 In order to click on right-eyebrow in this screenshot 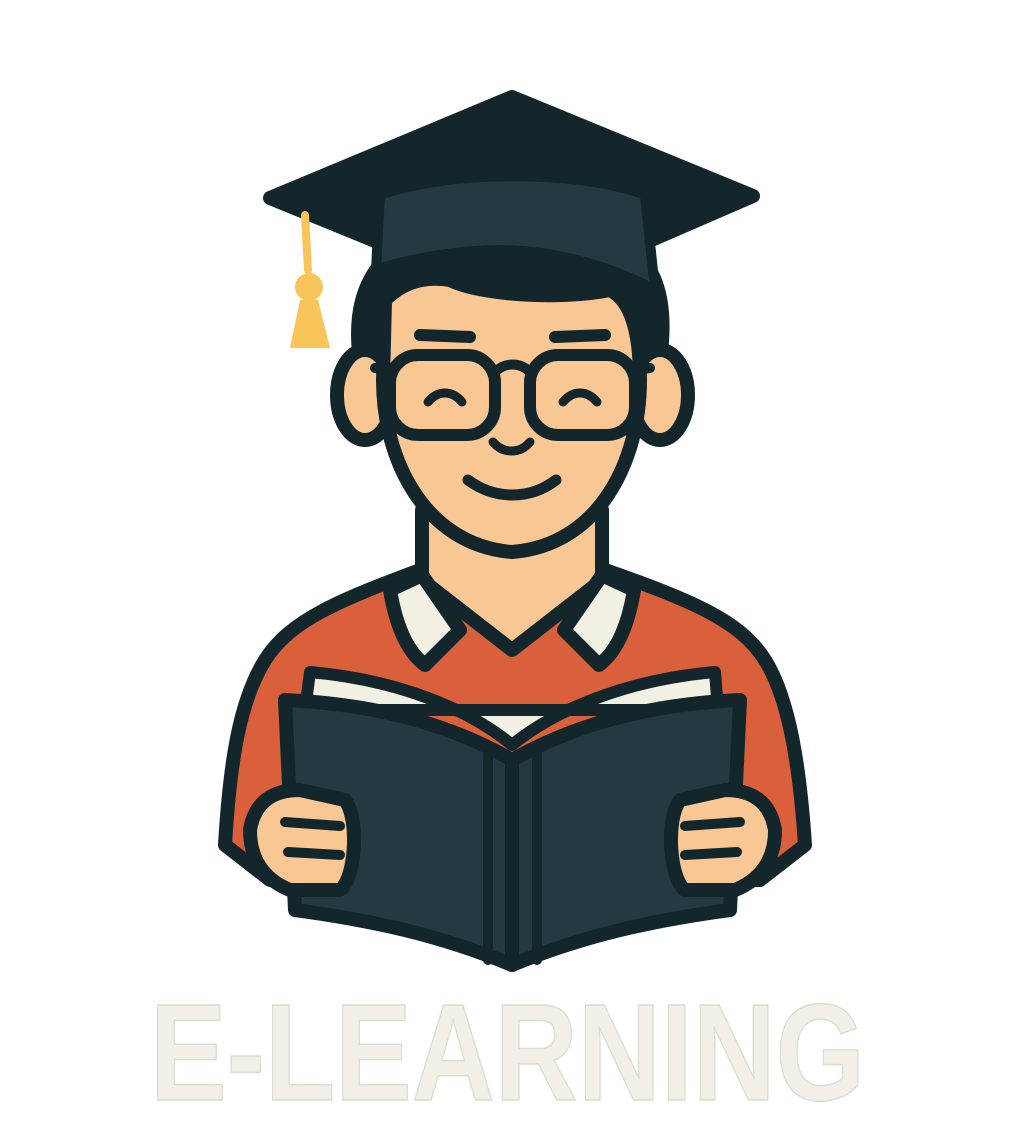, I will do `click(580, 336)`.